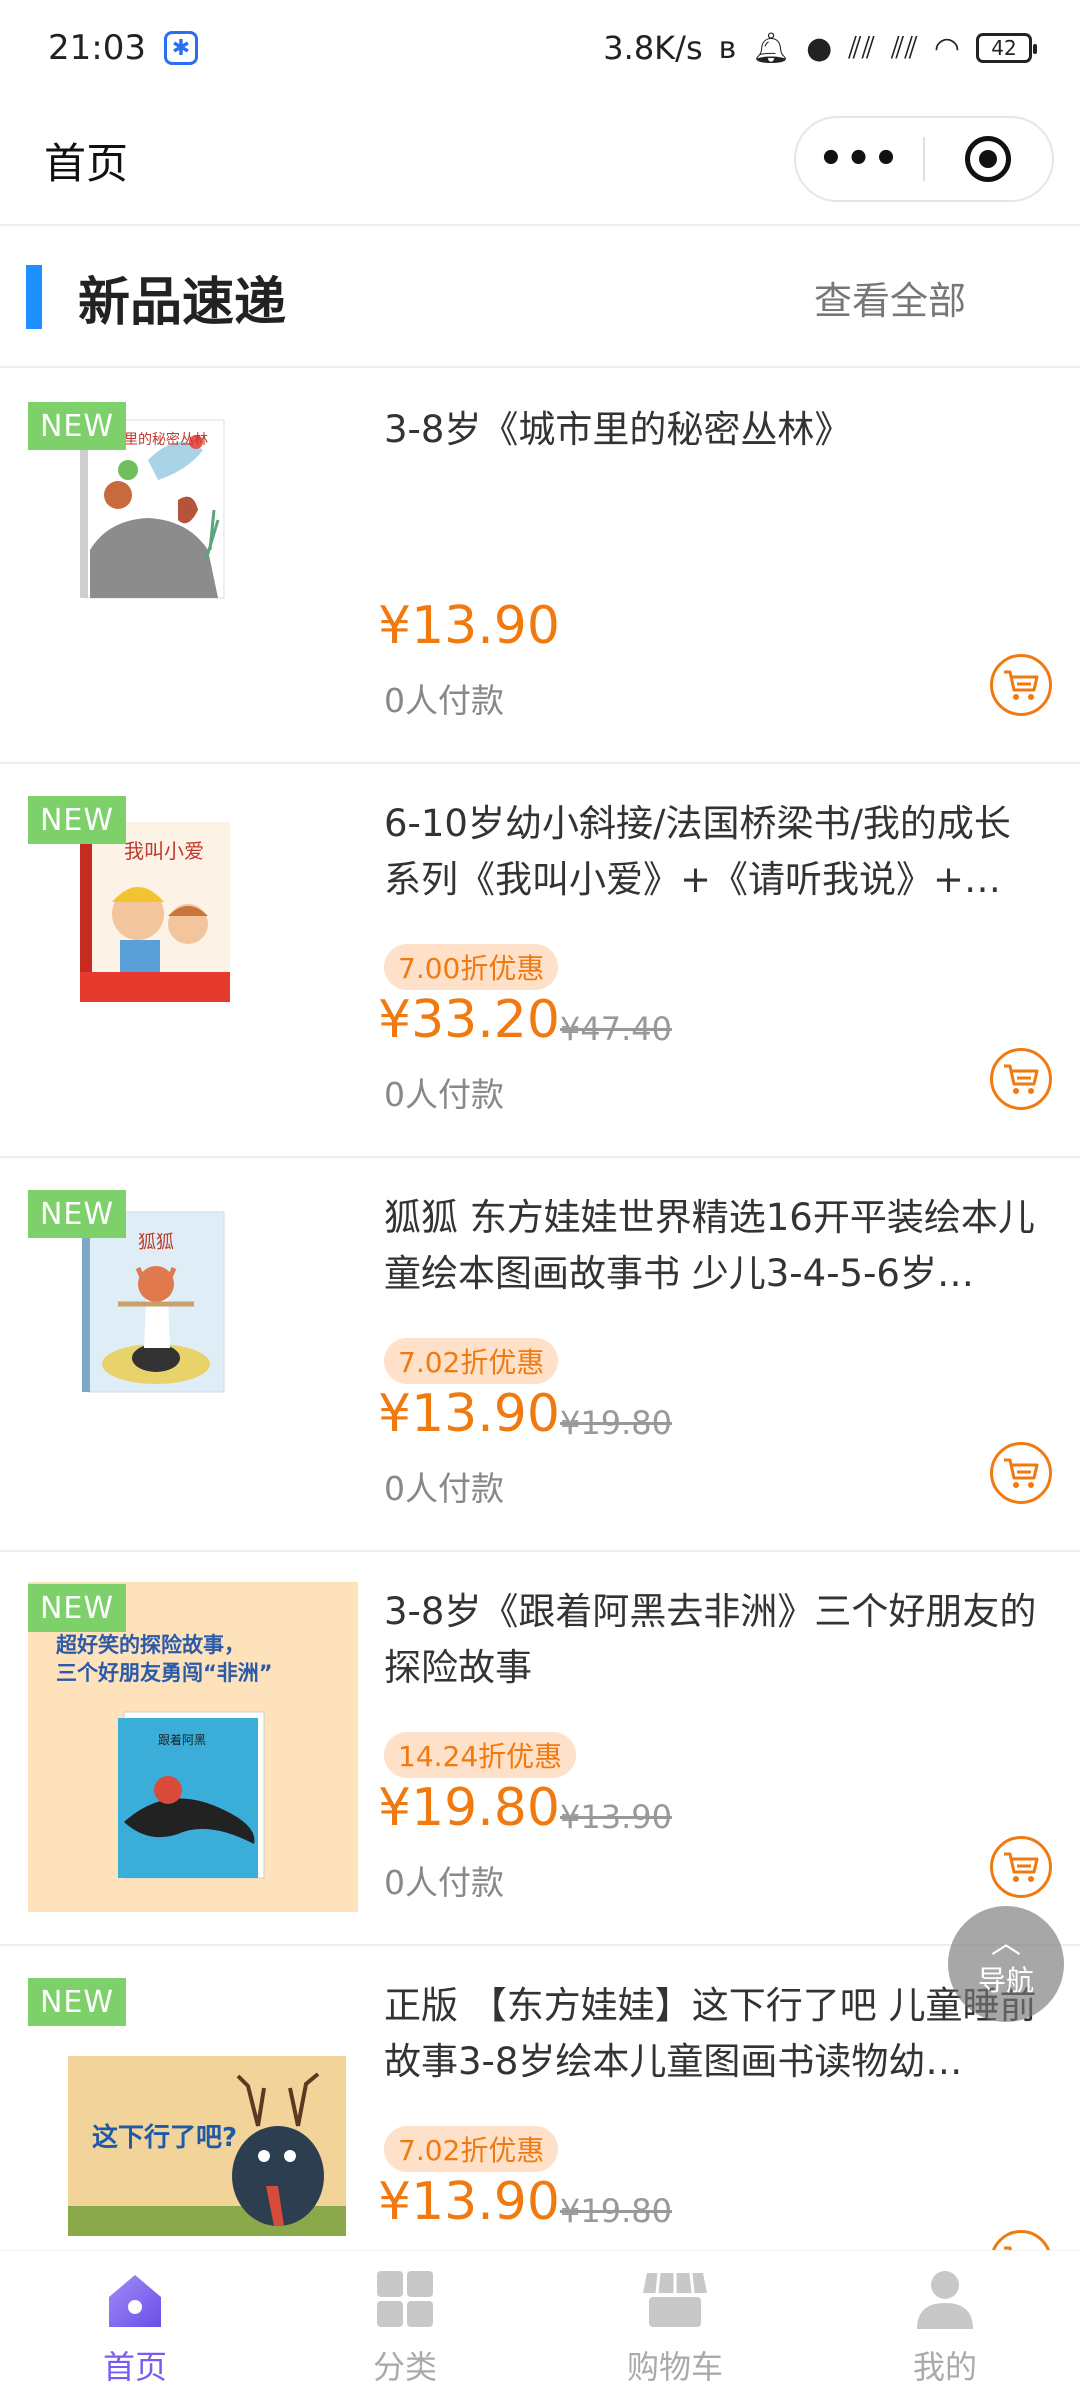  Describe the element at coordinates (469, 1020) in the screenshot. I see `product-price: ¥33.20` at that location.